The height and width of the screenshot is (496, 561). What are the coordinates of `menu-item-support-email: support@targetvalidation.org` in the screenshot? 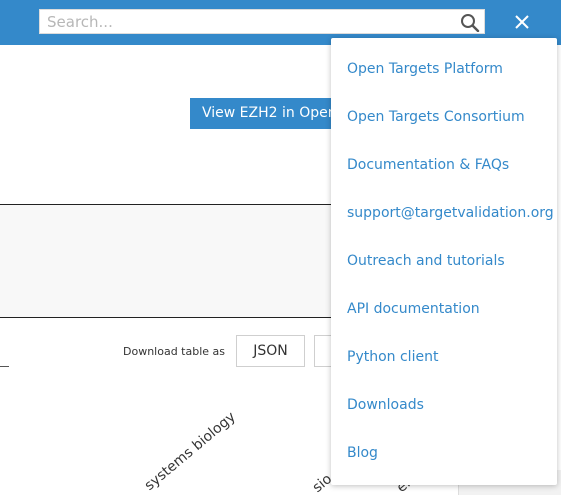 It's located at (450, 213).